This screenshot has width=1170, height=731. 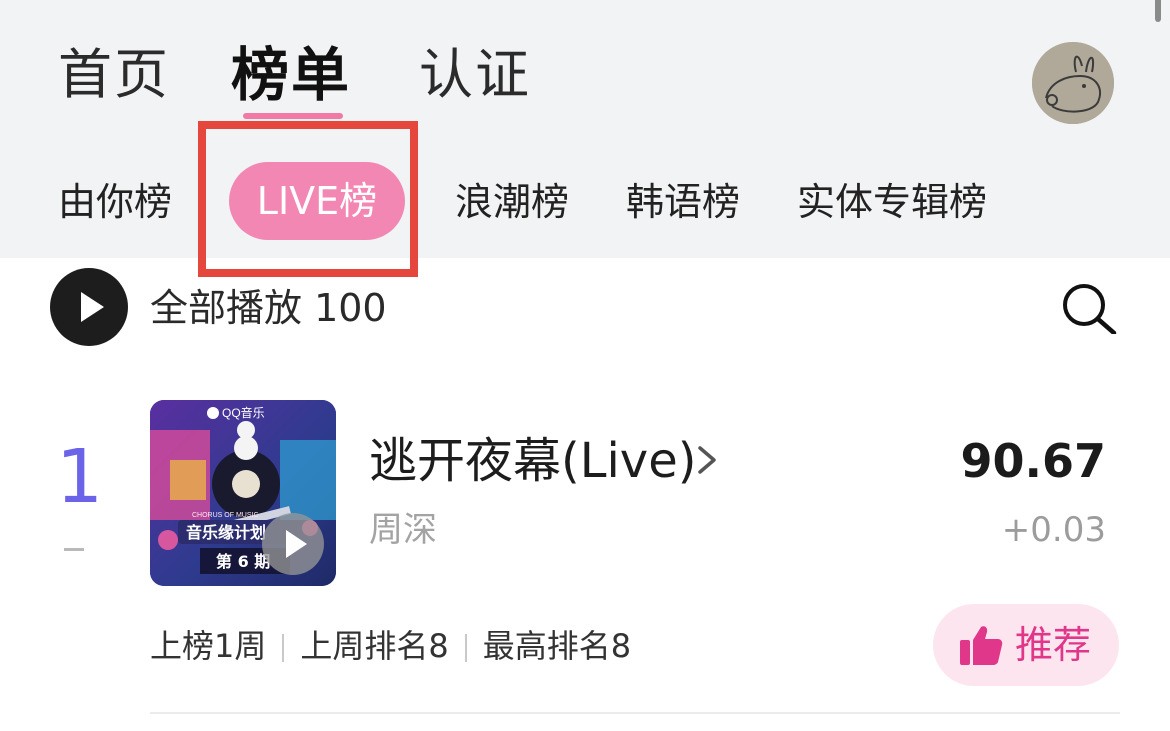 I want to click on play-all-button, so click(x=89, y=307).